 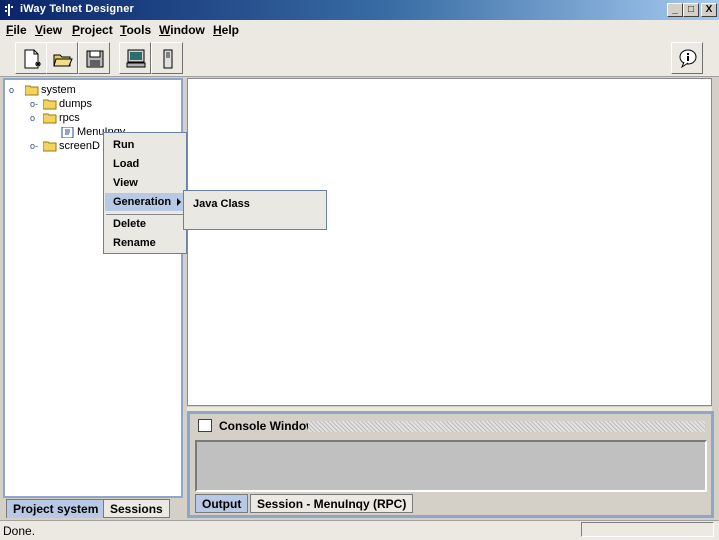 I want to click on menu-item-load: Load, so click(x=145, y=164).